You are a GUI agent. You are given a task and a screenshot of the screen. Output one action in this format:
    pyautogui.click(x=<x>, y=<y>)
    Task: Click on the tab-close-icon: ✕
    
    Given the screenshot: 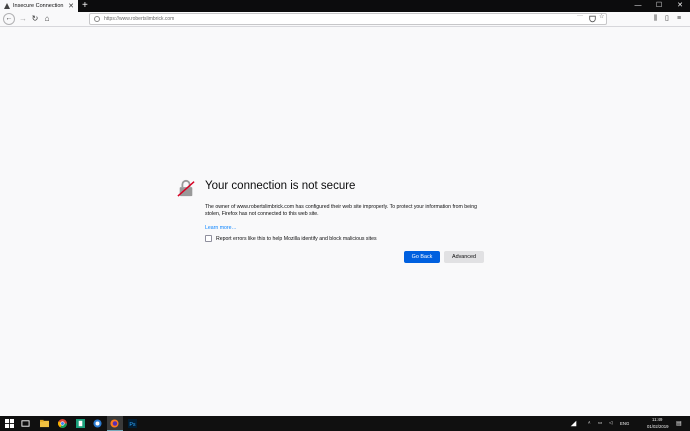 What is the action you would take?
    pyautogui.click(x=71, y=6)
    